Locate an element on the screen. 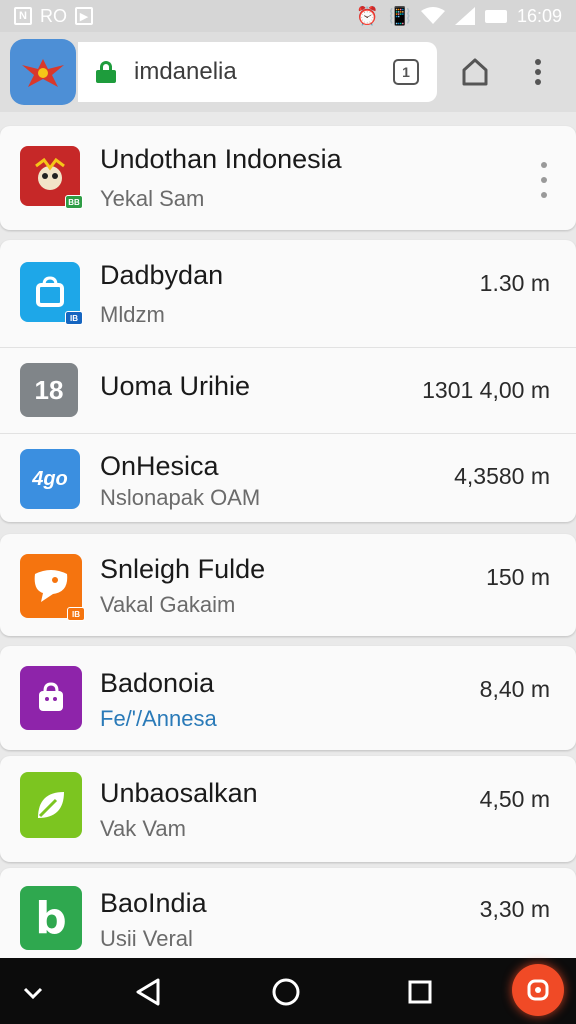  item-subtitle: Nslonapak OAM is located at coordinates (180, 497).